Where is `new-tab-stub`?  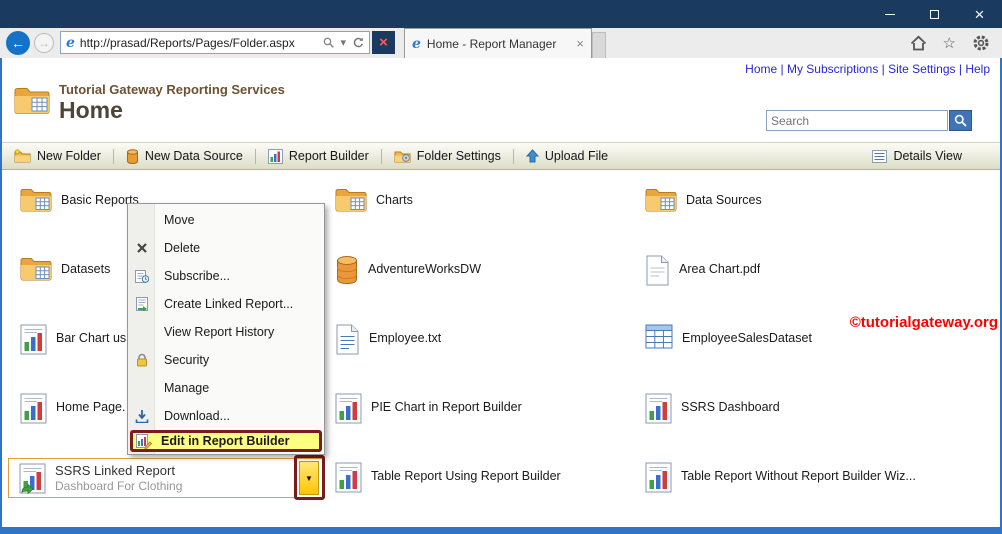 new-tab-stub is located at coordinates (599, 45).